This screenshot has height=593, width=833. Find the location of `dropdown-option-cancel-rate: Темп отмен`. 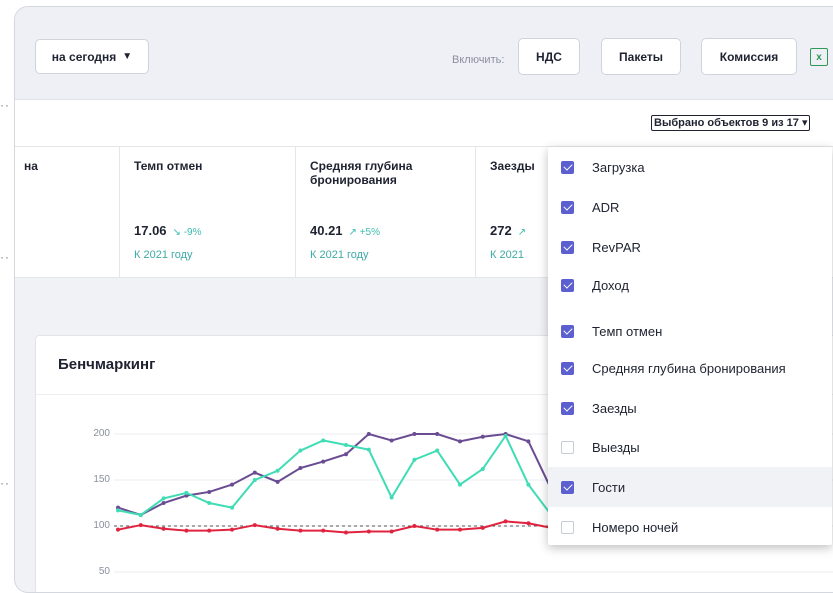

dropdown-option-cancel-rate: Темп отмен is located at coordinates (690, 331).